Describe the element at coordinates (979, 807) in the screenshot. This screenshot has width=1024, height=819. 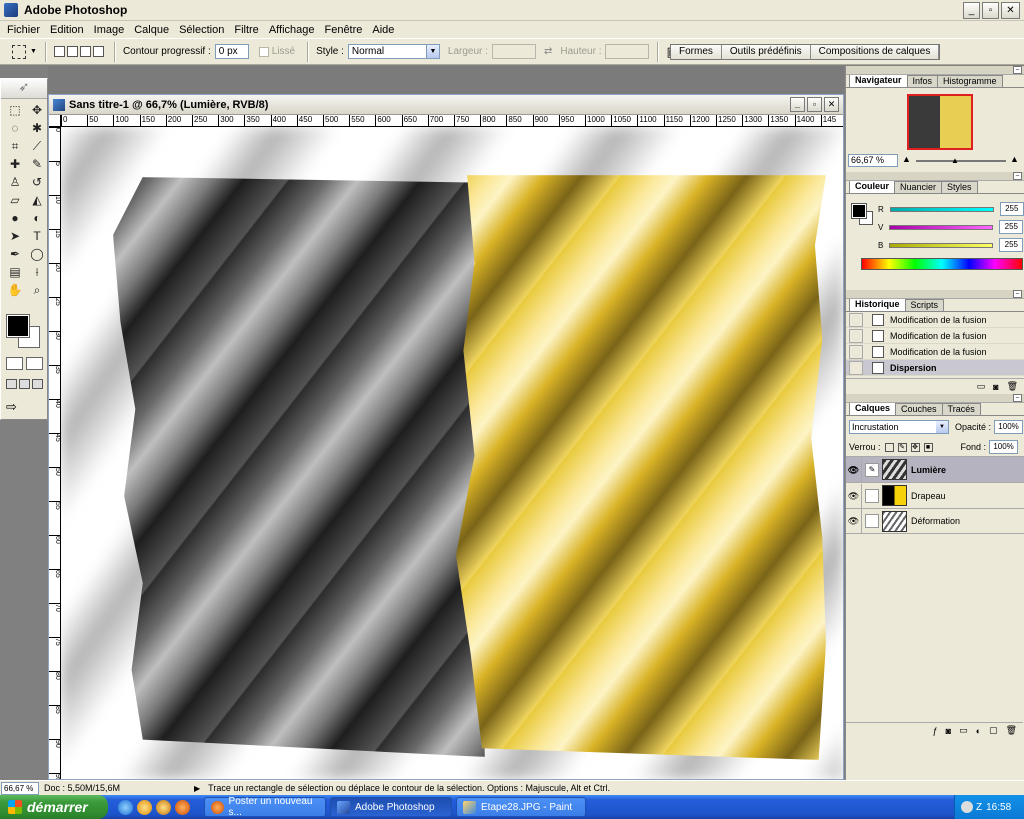
I see `language-icon: Z` at that location.